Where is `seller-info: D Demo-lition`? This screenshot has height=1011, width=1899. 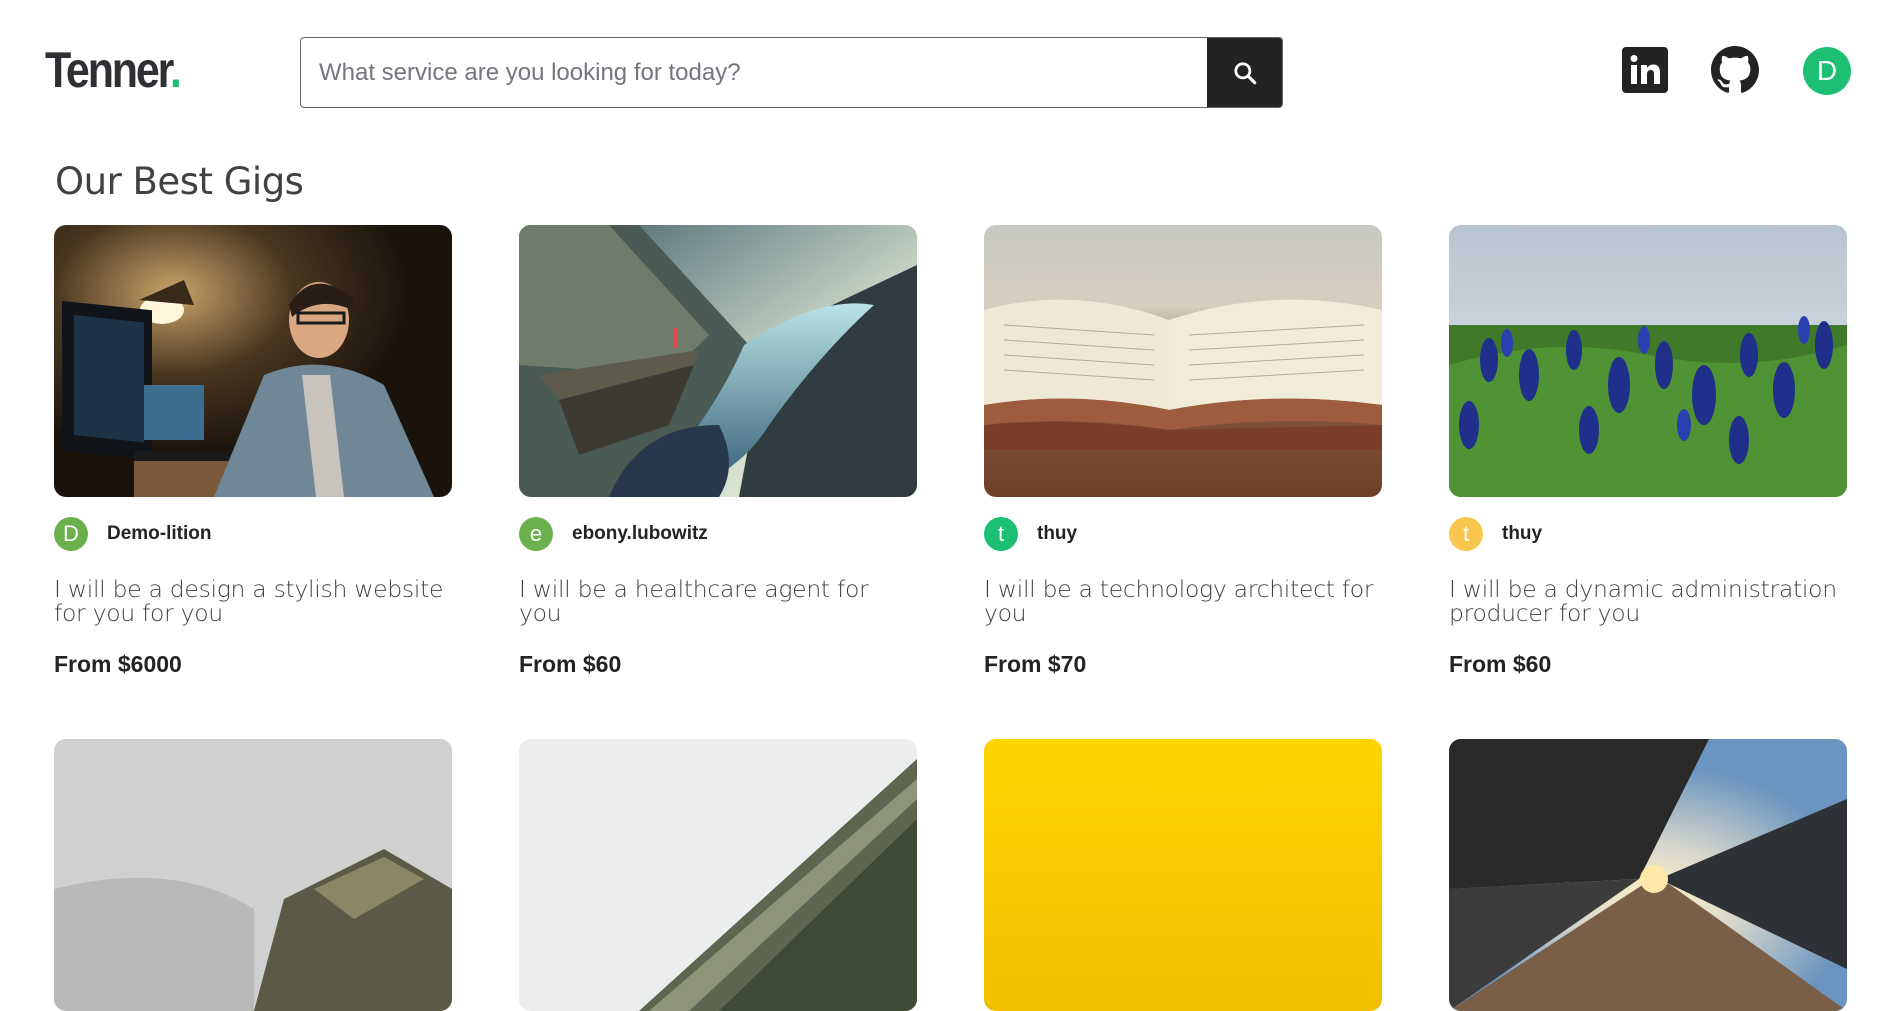 seller-info: D Demo-lition is located at coordinates (133, 534).